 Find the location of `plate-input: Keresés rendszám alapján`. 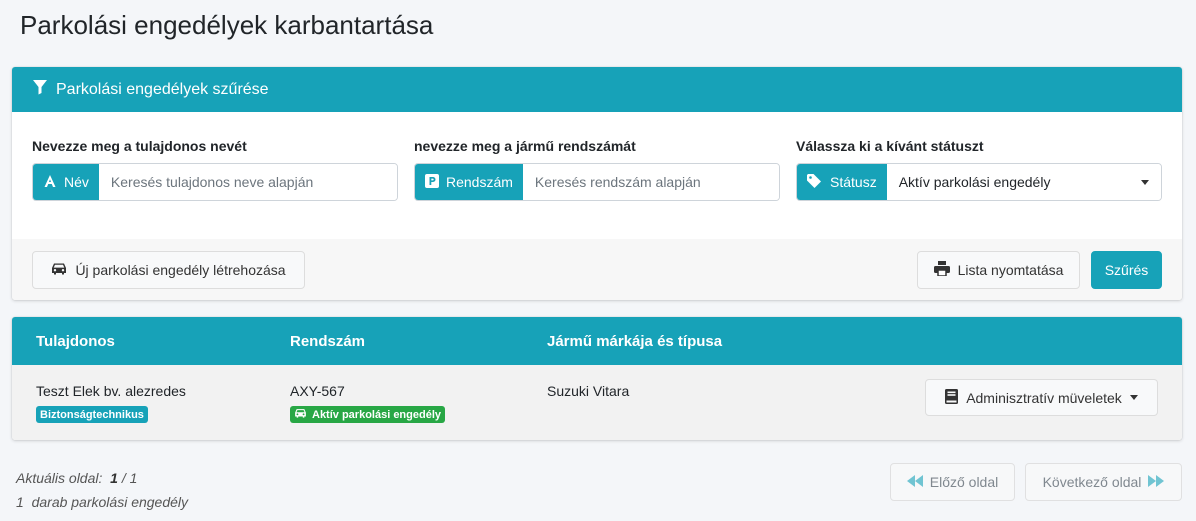

plate-input: Keresés rendszám alapján is located at coordinates (650, 182).